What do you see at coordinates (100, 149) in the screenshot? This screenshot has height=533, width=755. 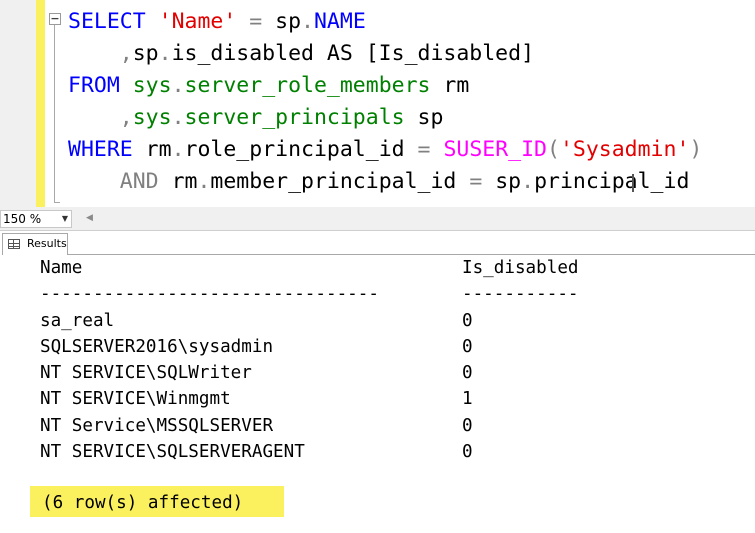 I see `keyword-where: WHERE` at bounding box center [100, 149].